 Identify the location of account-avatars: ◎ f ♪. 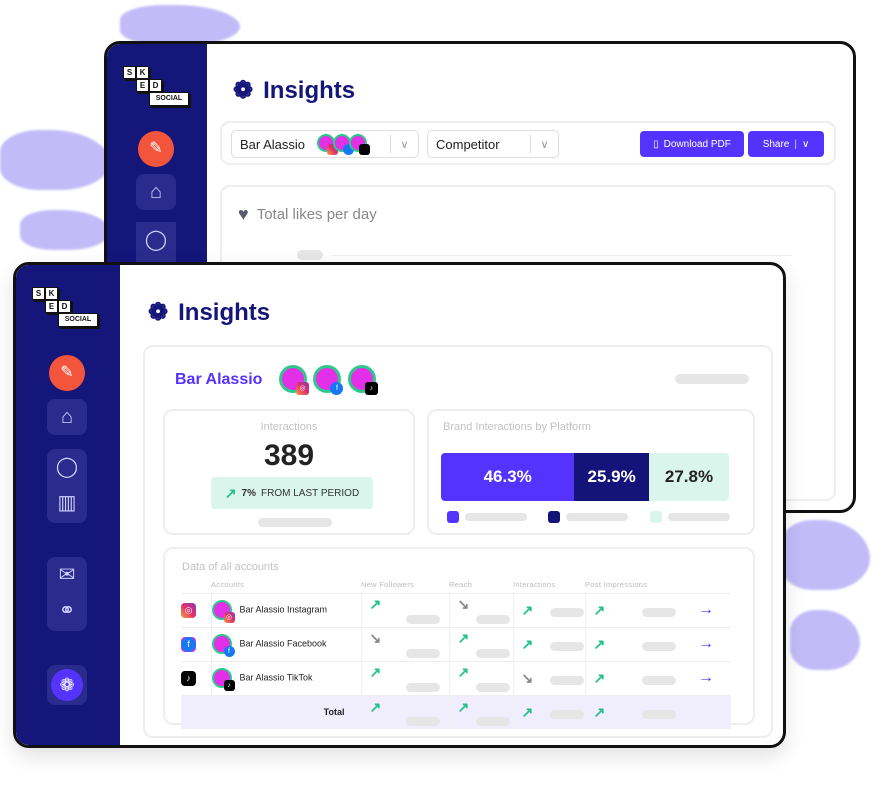
(328, 381).